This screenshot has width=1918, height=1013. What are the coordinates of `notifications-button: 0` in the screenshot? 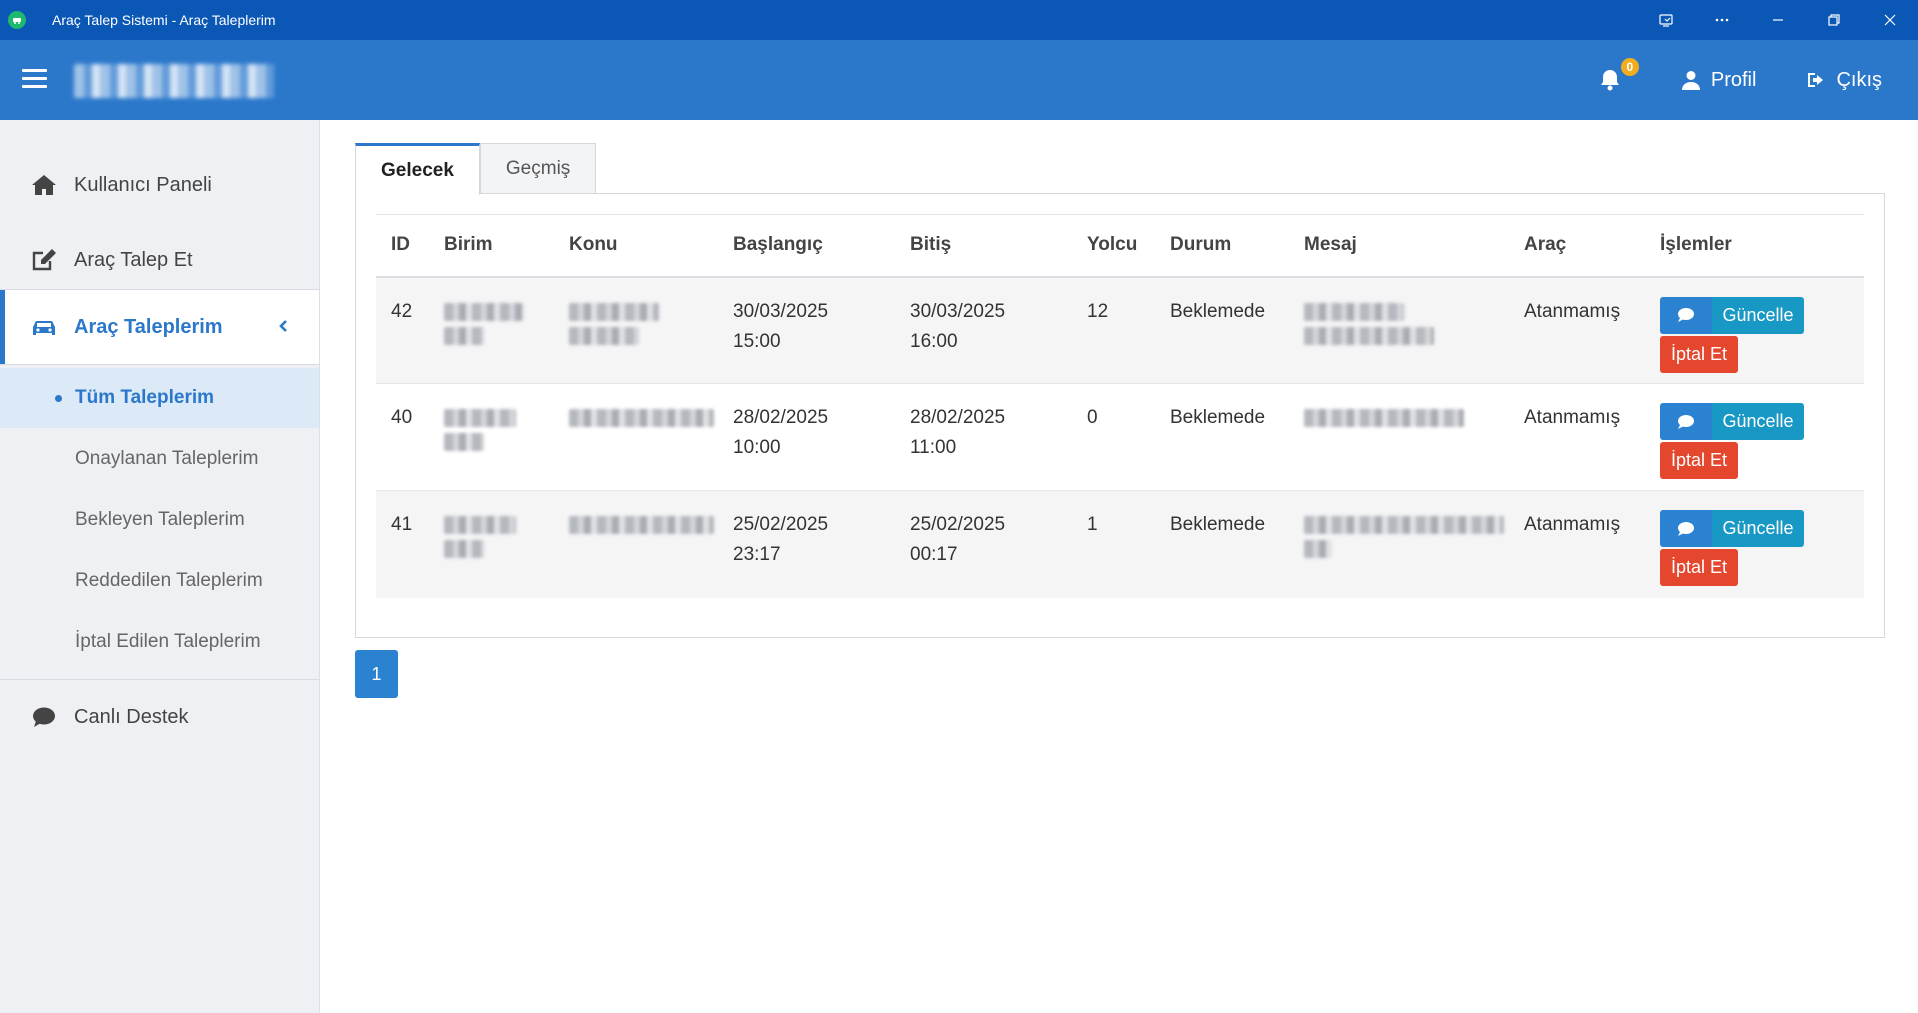 It's located at (1620, 74).